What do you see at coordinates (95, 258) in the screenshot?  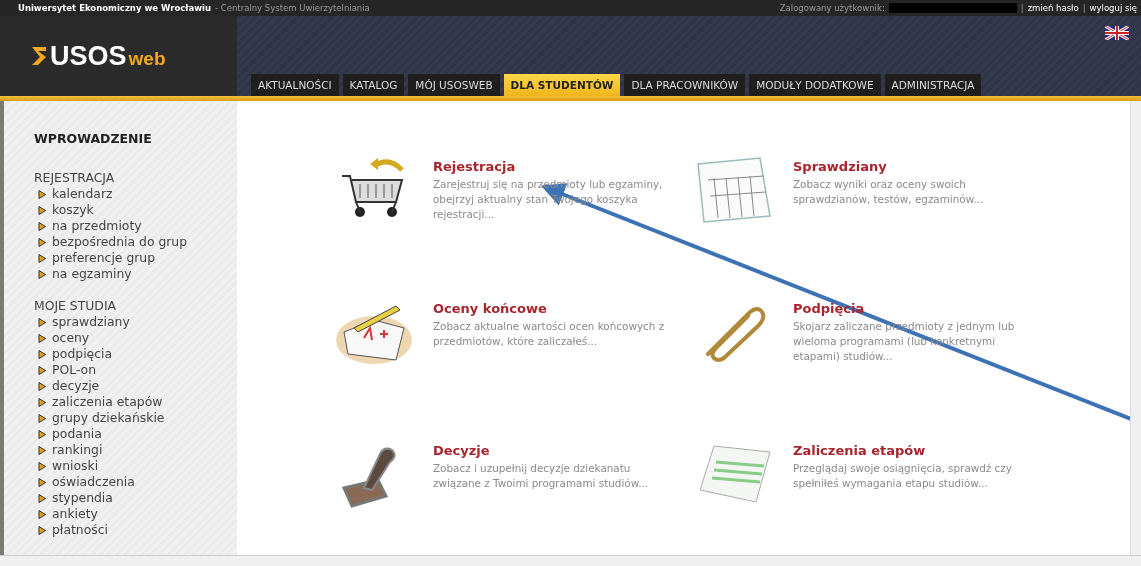 I see `sidebar-link: preferencje grup` at bounding box center [95, 258].